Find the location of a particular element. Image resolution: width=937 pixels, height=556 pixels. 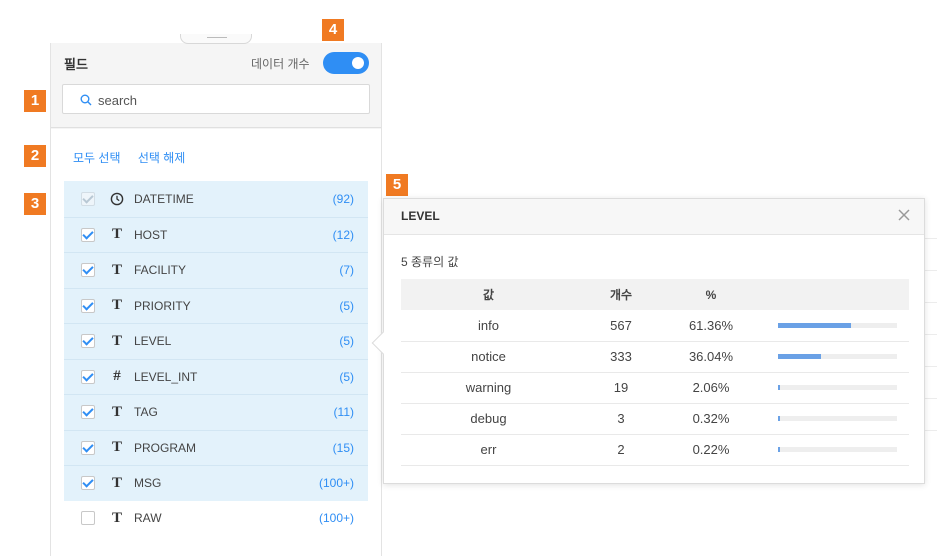

close-icon is located at coordinates (904, 215).